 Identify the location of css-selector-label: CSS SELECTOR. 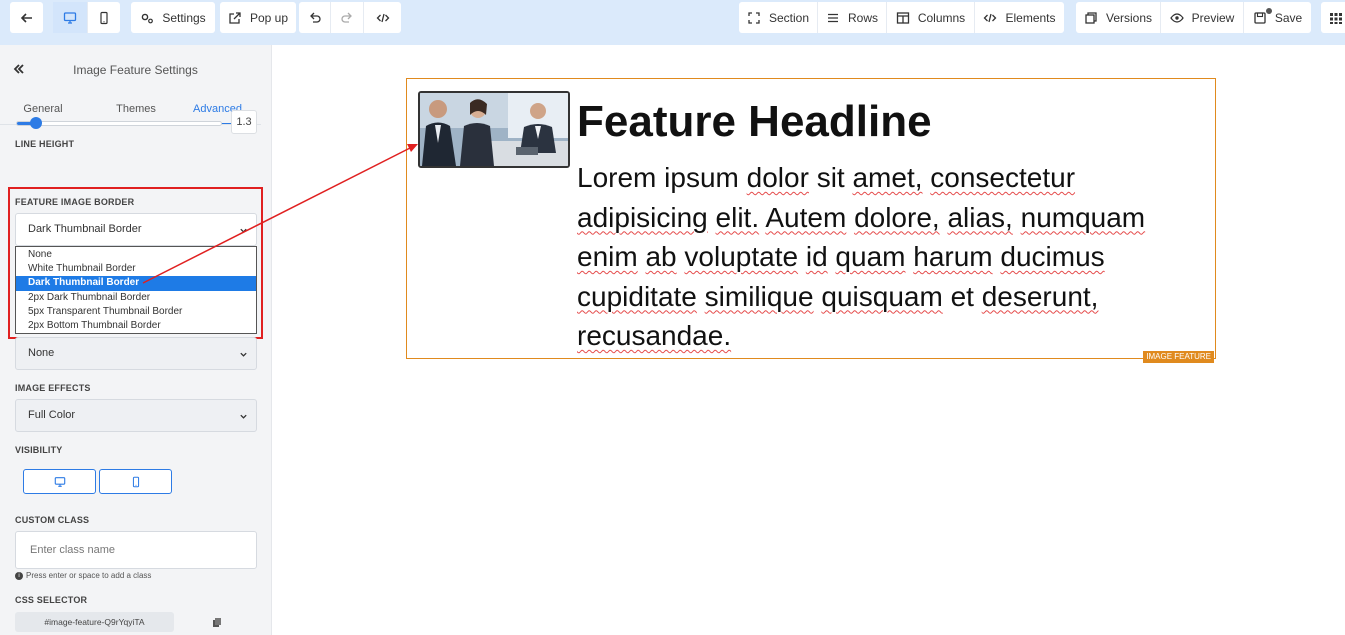
(51, 600).